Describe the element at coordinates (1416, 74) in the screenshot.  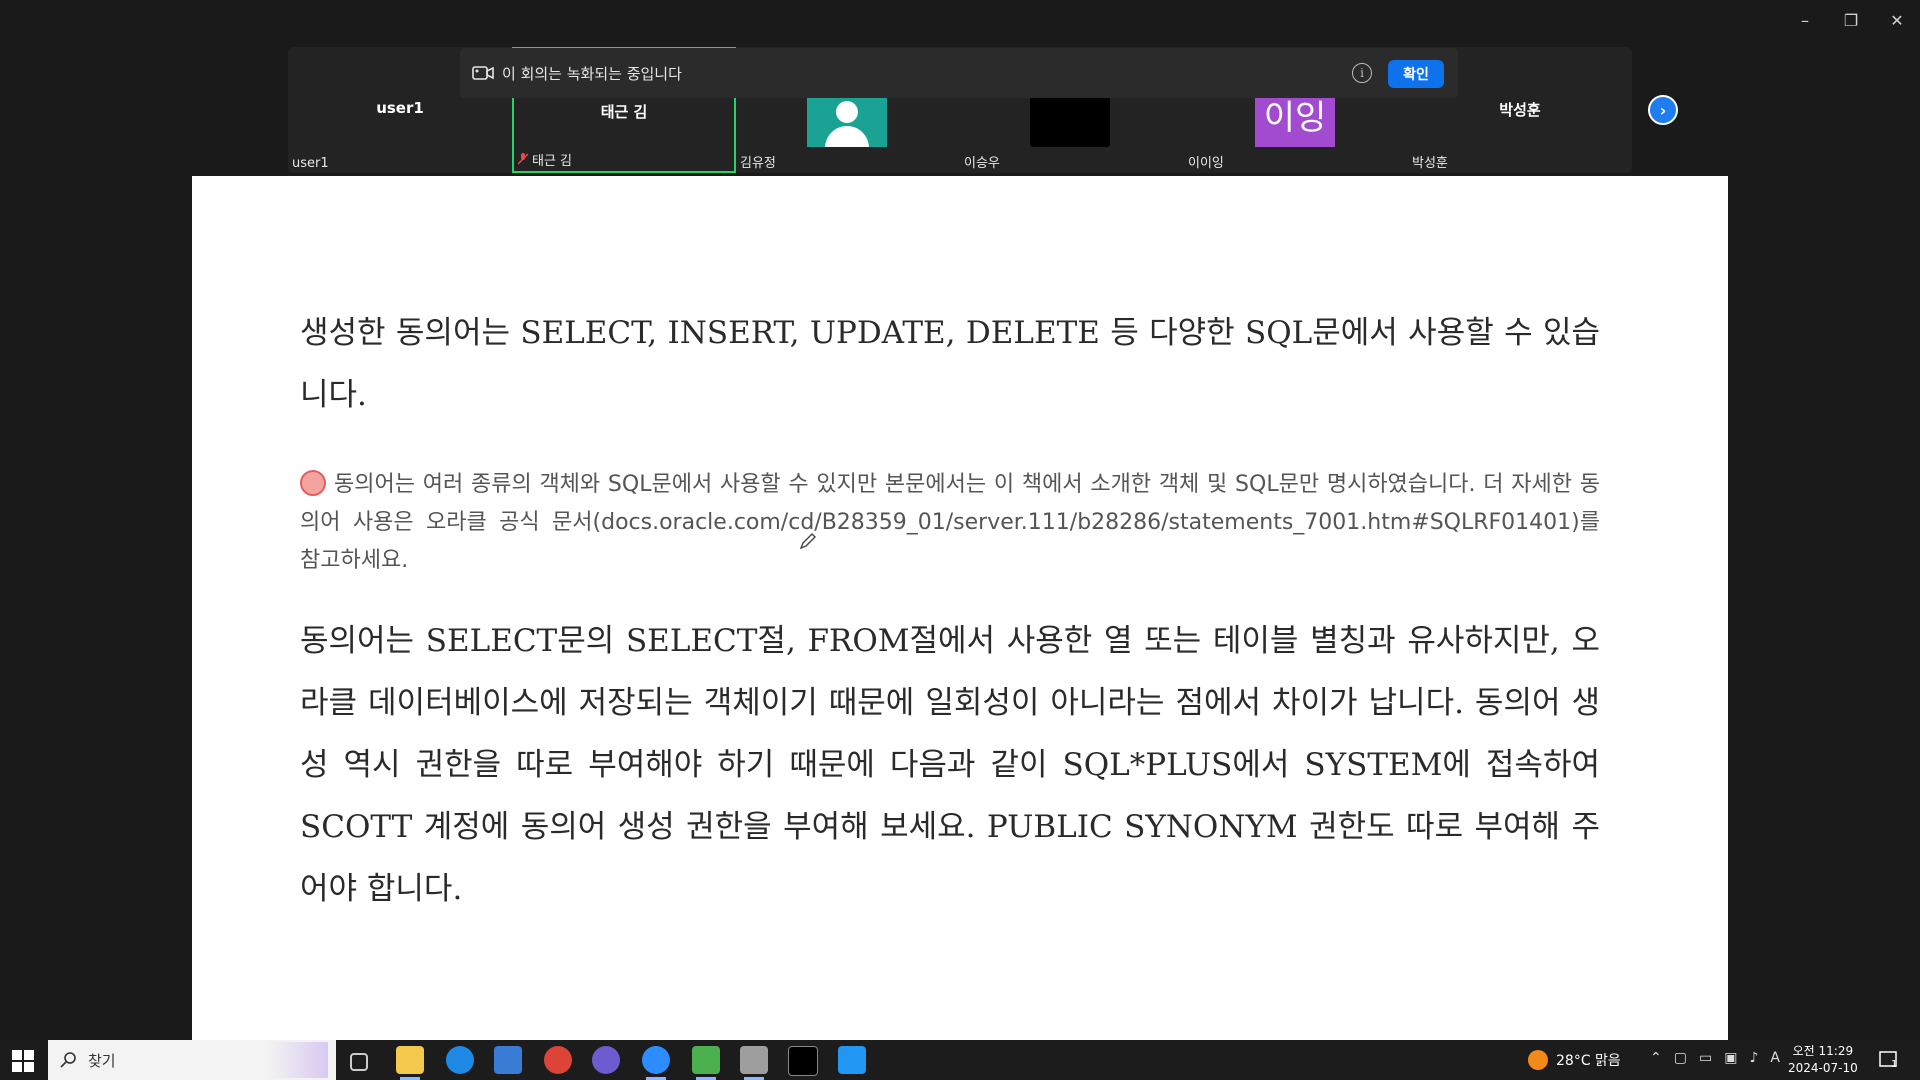
I see `confirm-button: 확인` at that location.